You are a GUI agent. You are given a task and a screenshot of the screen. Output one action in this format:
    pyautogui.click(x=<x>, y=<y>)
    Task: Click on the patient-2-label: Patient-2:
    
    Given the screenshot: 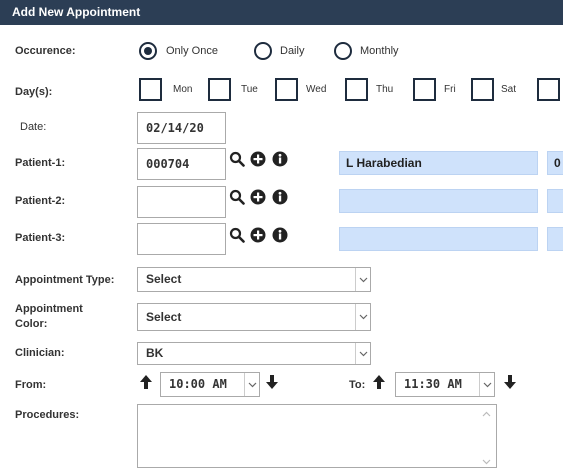 What is the action you would take?
    pyautogui.click(x=40, y=201)
    